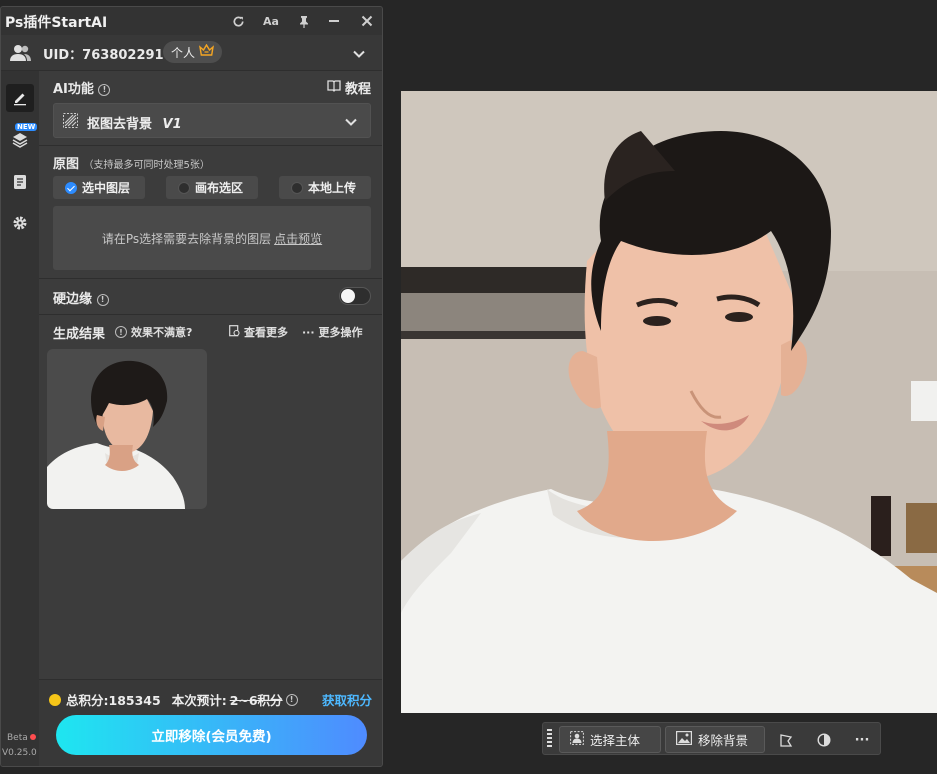 The width and height of the screenshot is (937, 774). Describe the element at coordinates (271, 21) in the screenshot. I see `font-size-icon: Aa` at that location.